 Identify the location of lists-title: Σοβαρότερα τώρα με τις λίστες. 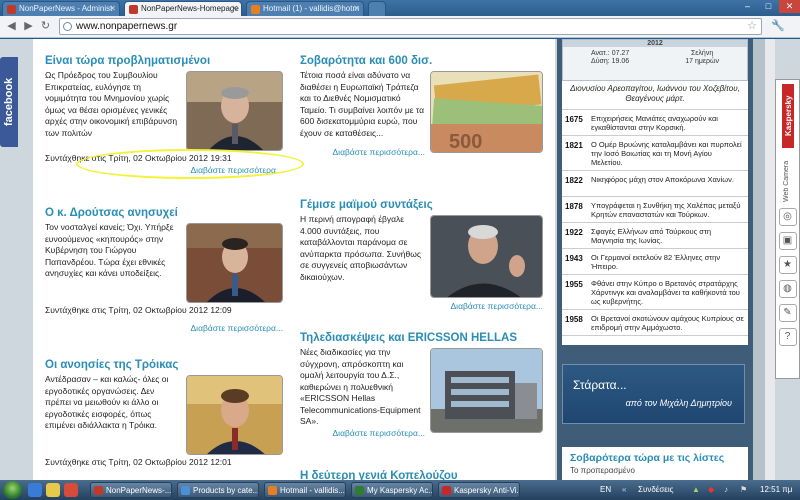
(655, 455).